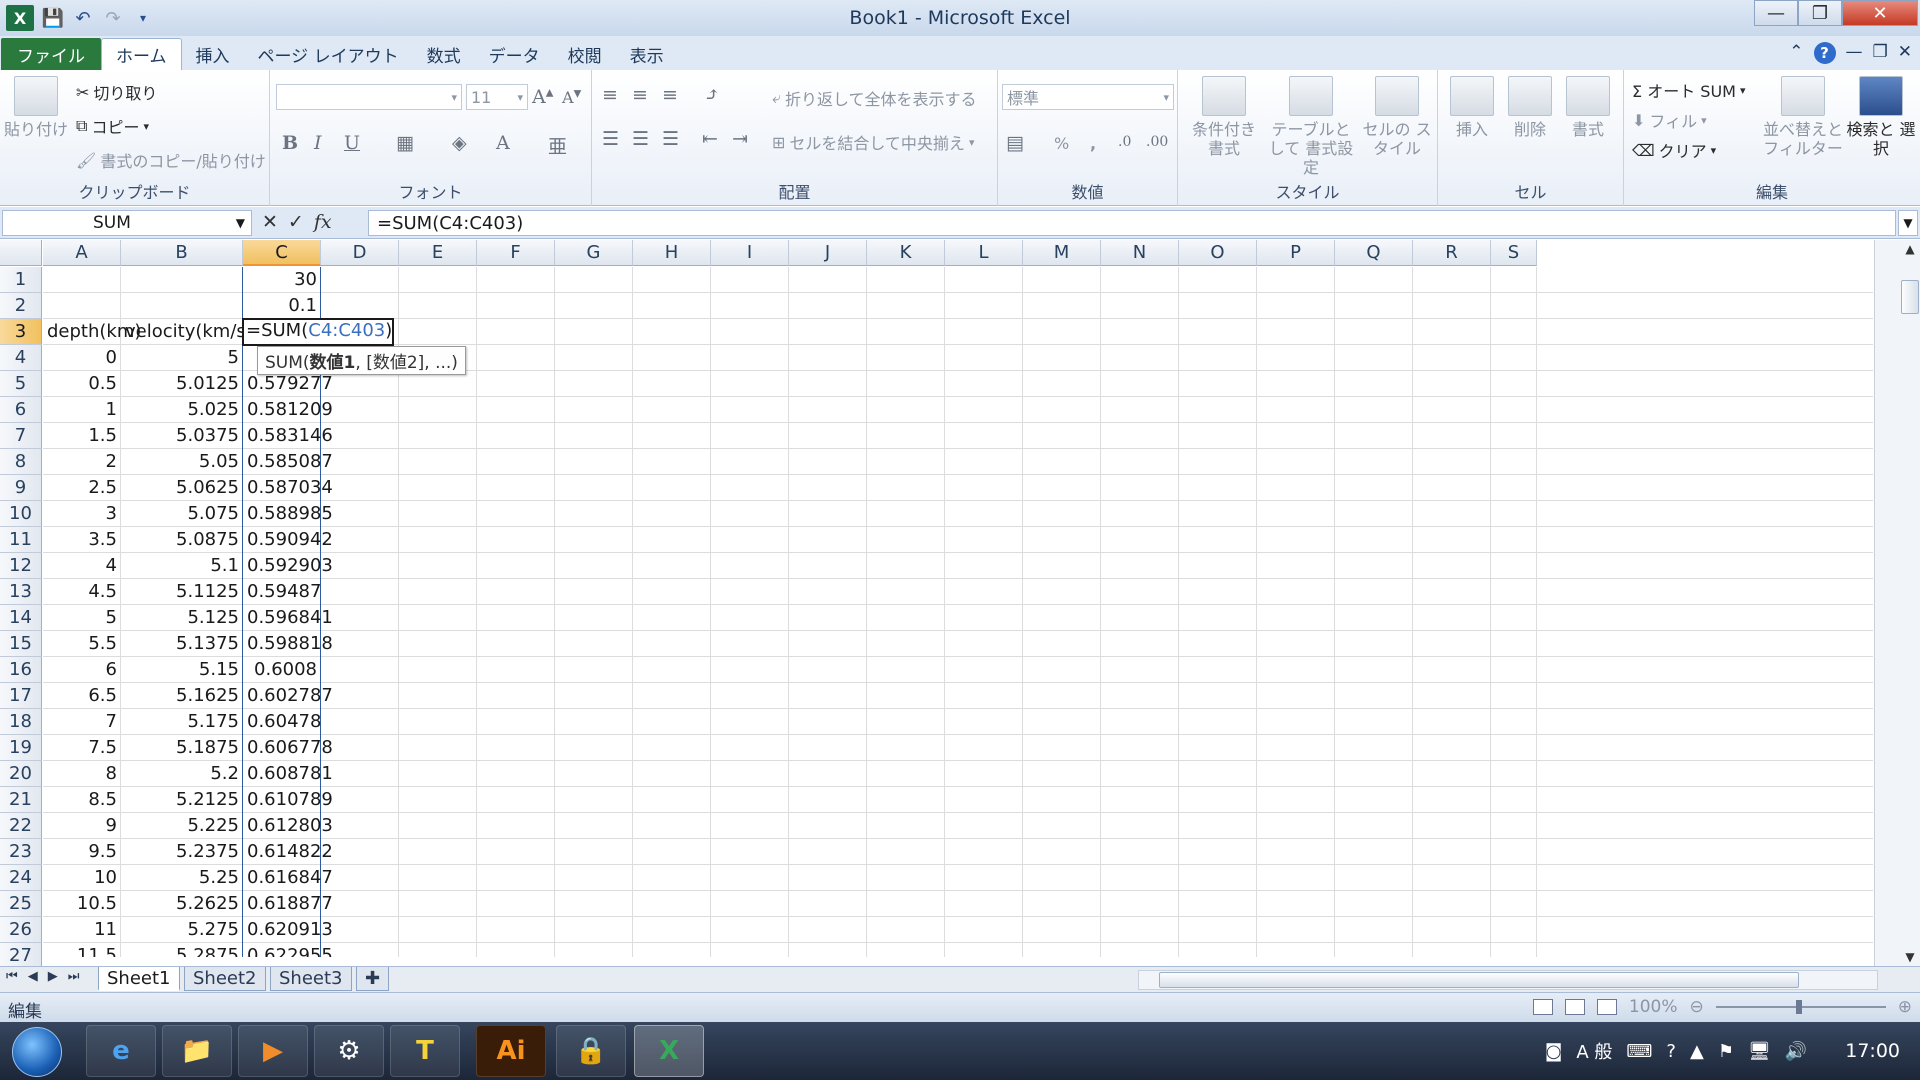 The image size is (1920, 1080). Describe the element at coordinates (21, 826) in the screenshot. I see `row-header-22: 22` at that location.